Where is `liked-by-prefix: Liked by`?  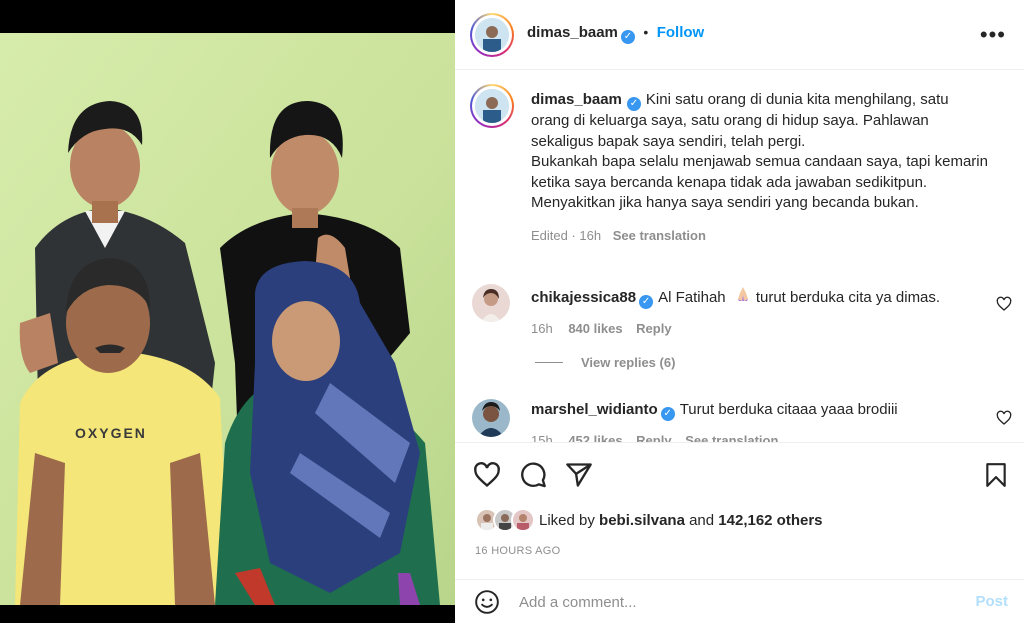
liked-by-prefix: Liked by is located at coordinates (567, 520).